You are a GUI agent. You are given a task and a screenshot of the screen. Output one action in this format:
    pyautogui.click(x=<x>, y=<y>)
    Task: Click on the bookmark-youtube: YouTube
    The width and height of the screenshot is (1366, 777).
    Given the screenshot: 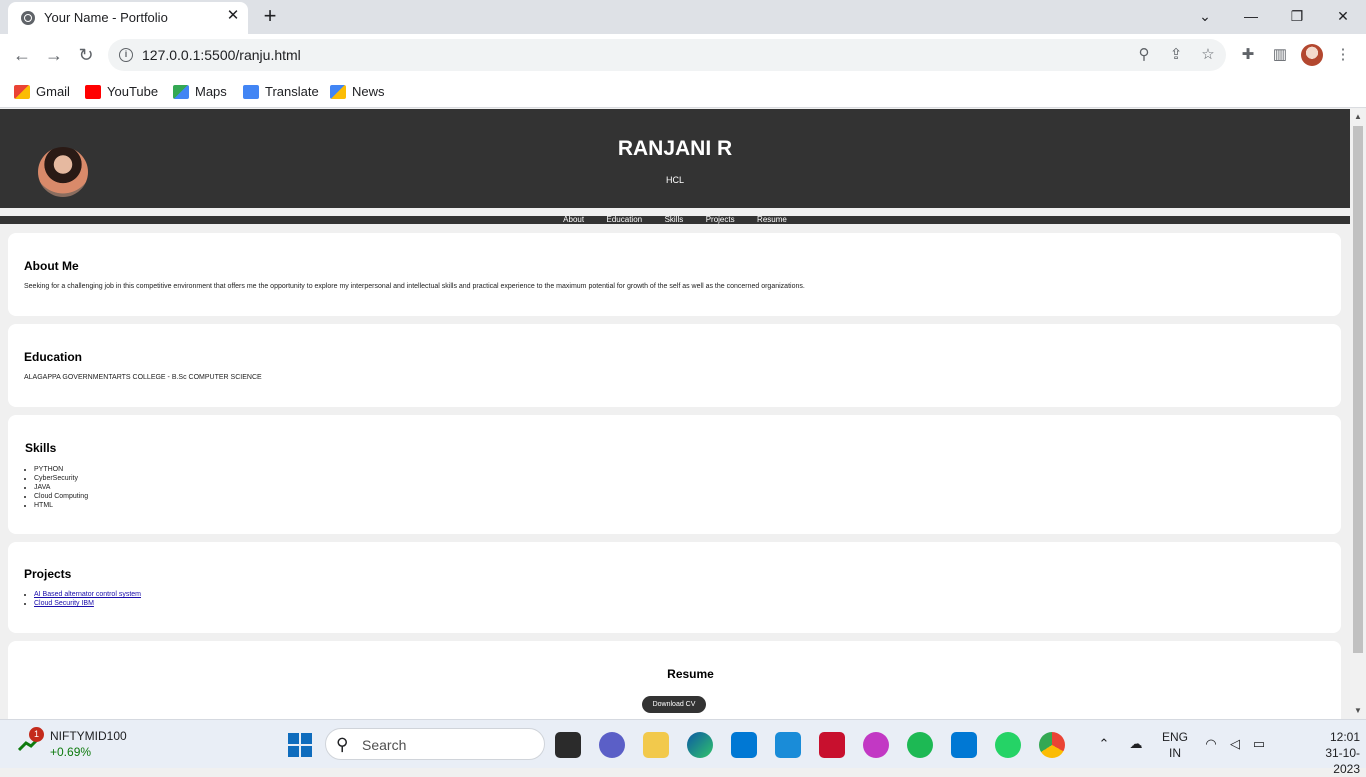 What is the action you would take?
    pyautogui.click(x=121, y=92)
    